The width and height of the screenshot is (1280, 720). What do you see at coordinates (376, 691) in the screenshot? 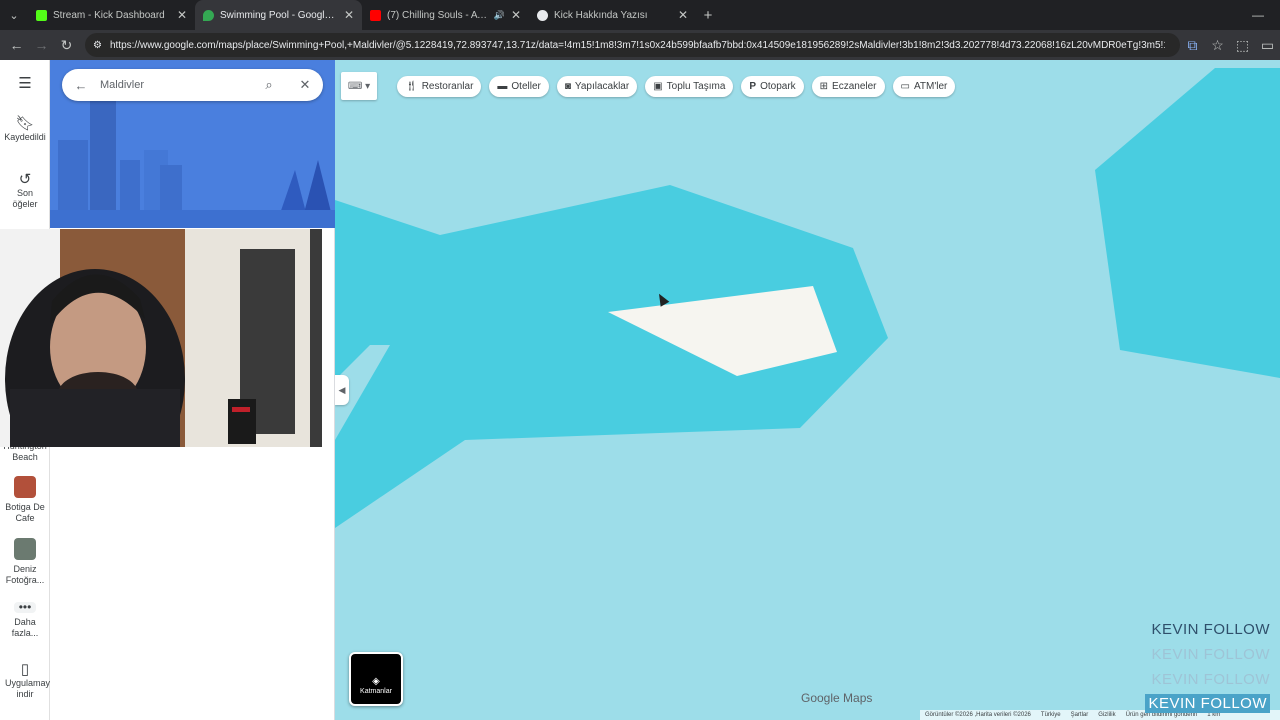
I see `layers-label: Katmanlar` at bounding box center [376, 691].